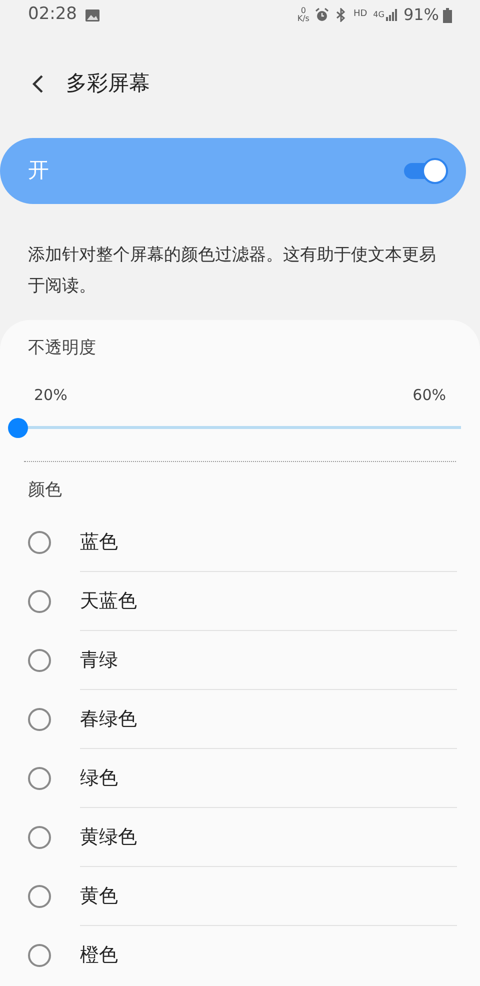 The image size is (480, 986). What do you see at coordinates (421, 15) in the screenshot?
I see `battery-percent: 91%` at bounding box center [421, 15].